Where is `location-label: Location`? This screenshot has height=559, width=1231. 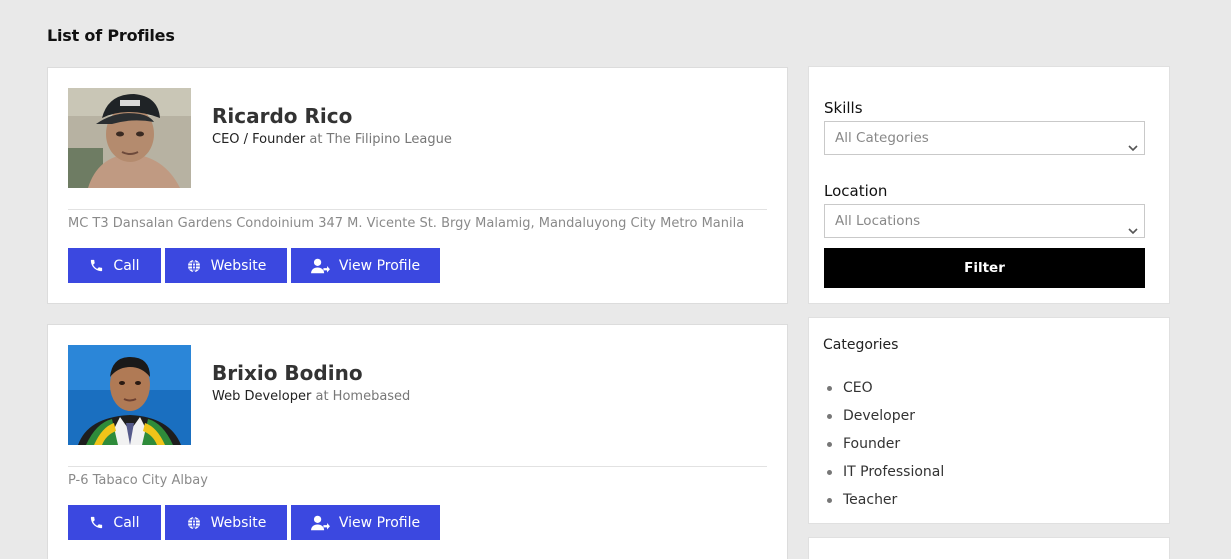
location-label: Location is located at coordinates (856, 191).